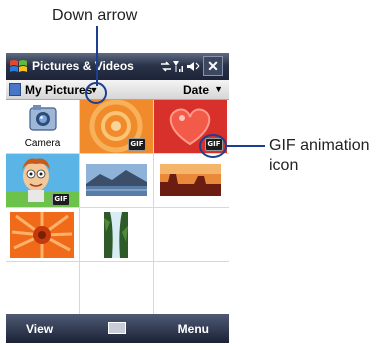 The height and width of the screenshot is (346, 379). I want to click on camera-cell: Camera, so click(42, 126).